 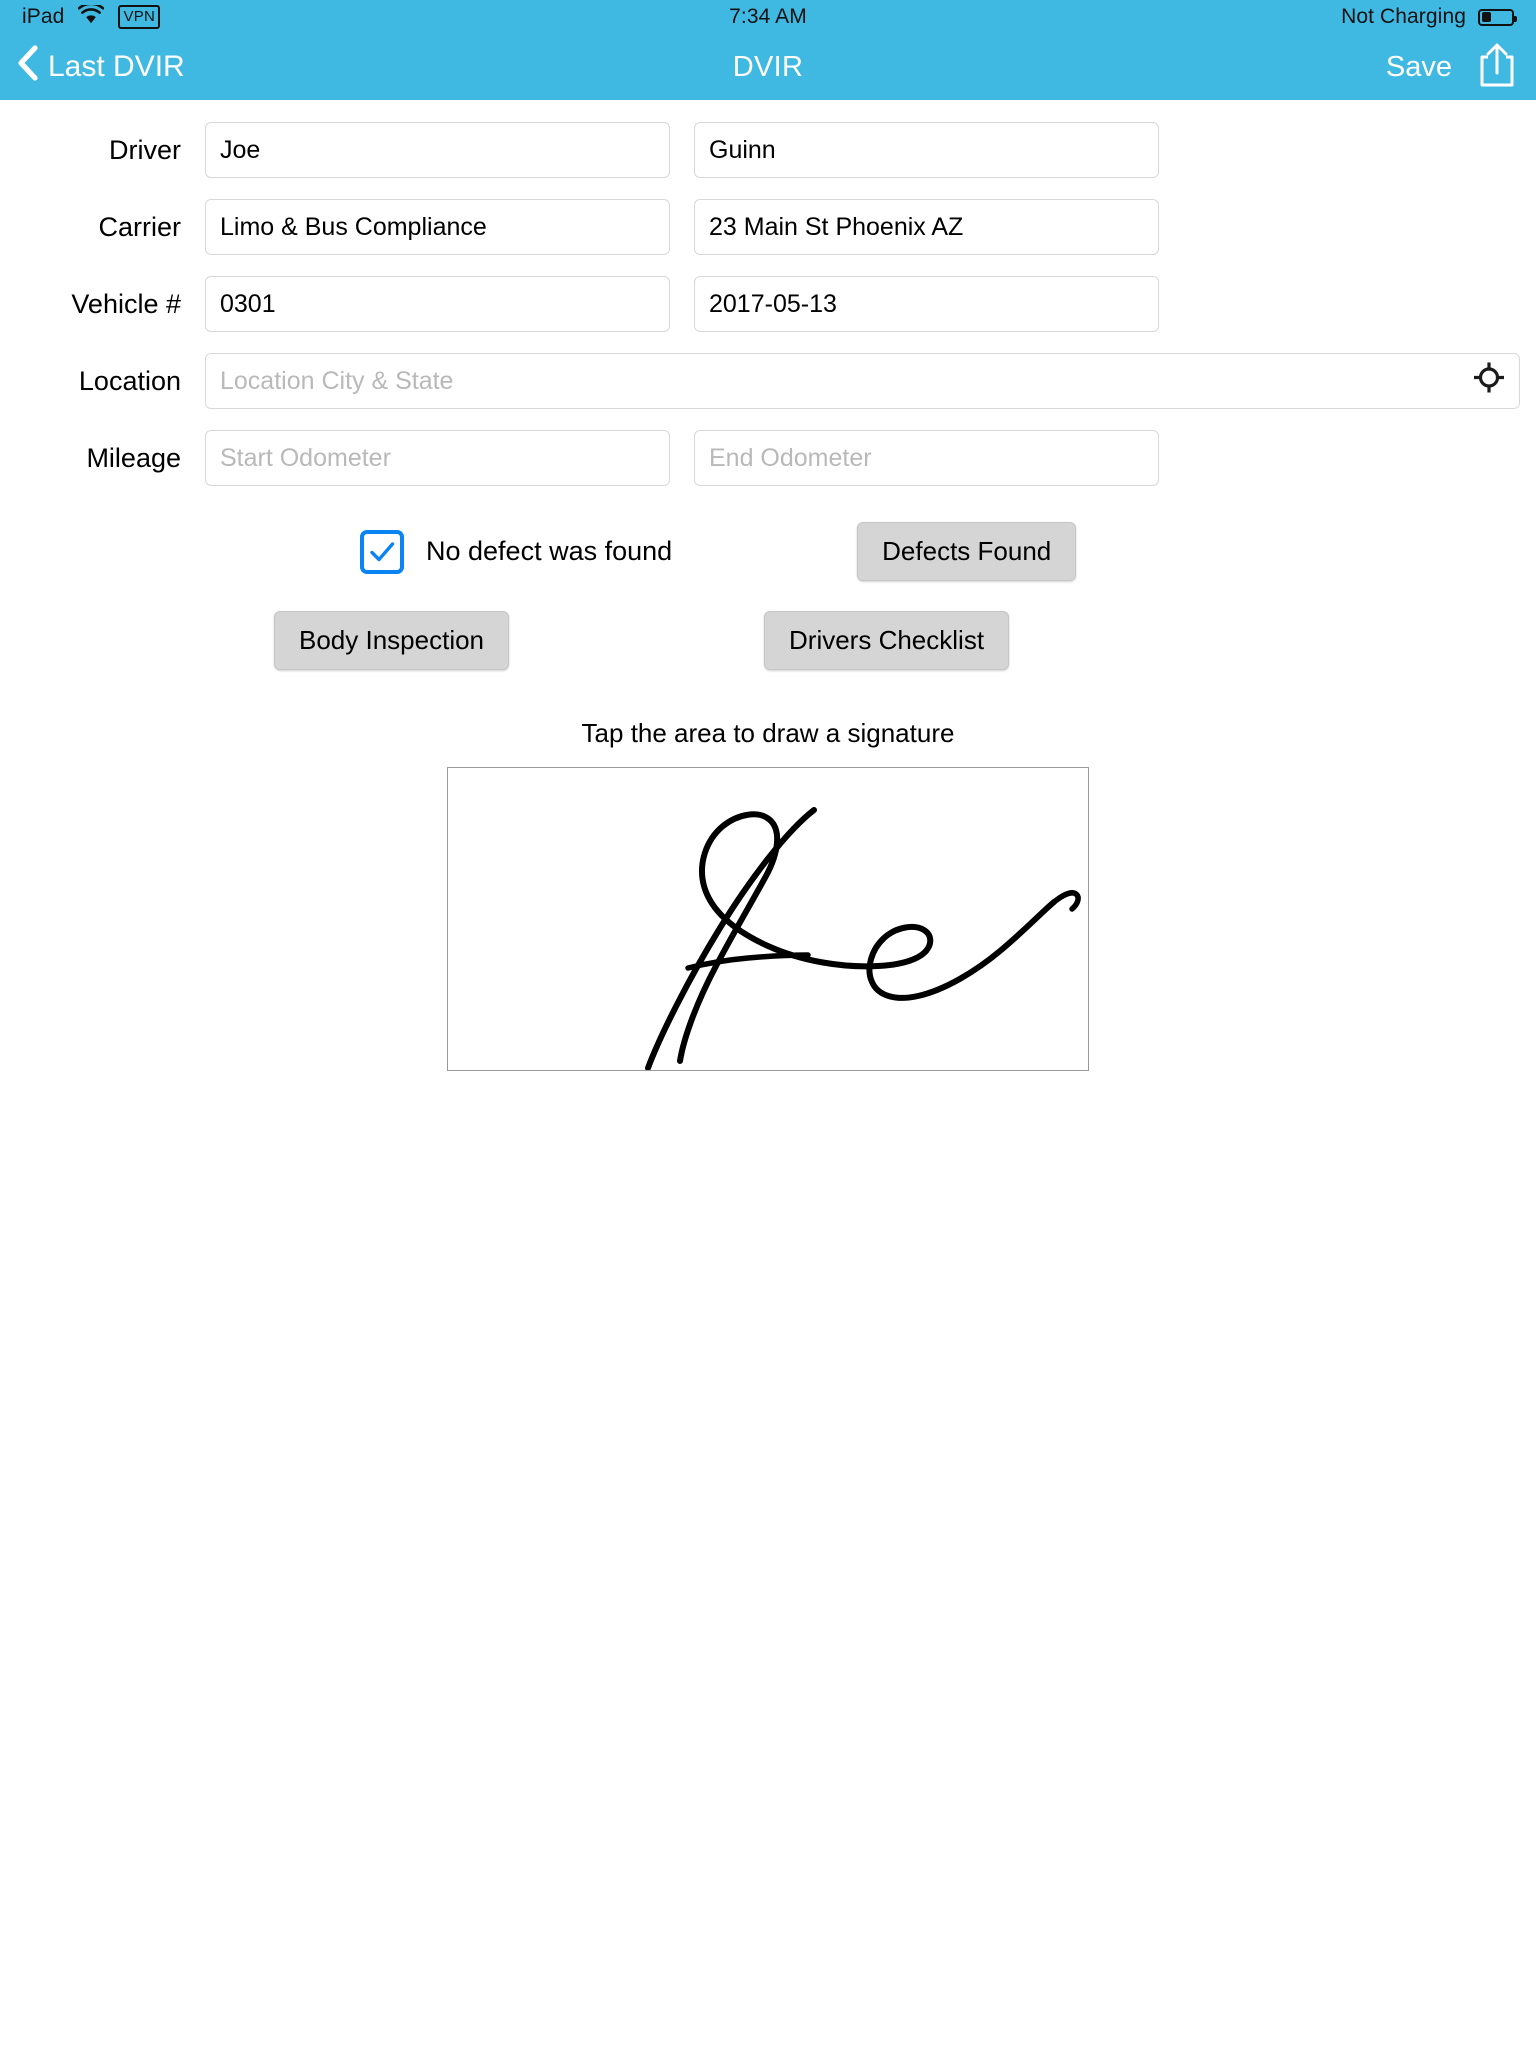 I want to click on driver-first-name-value: Joe, so click(x=240, y=149).